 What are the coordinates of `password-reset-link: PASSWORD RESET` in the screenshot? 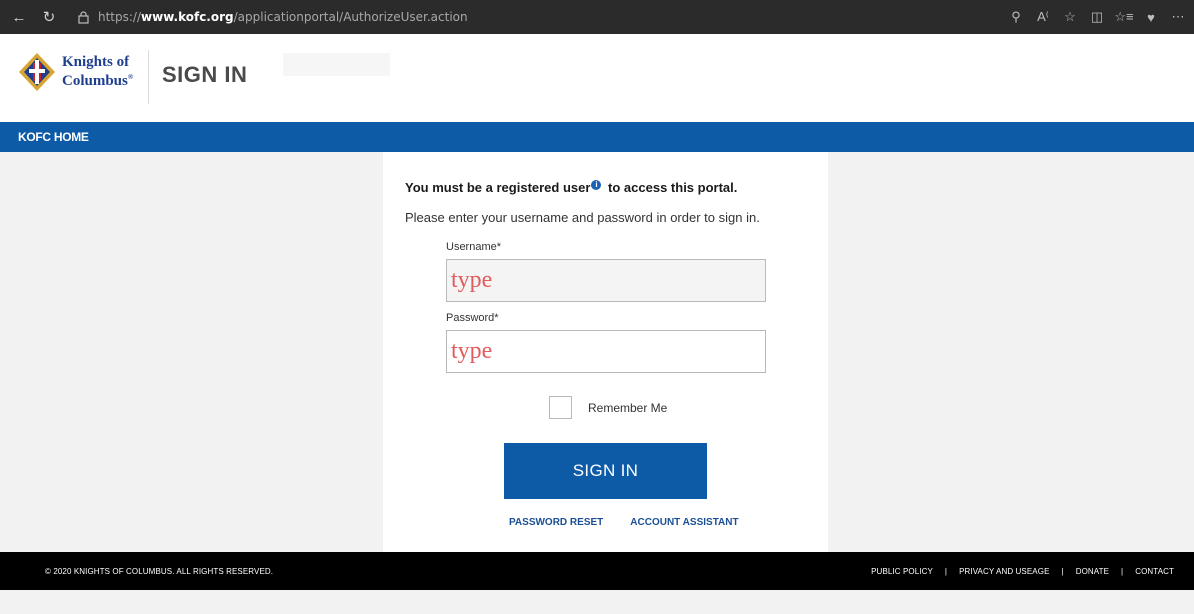 It's located at (556, 522).